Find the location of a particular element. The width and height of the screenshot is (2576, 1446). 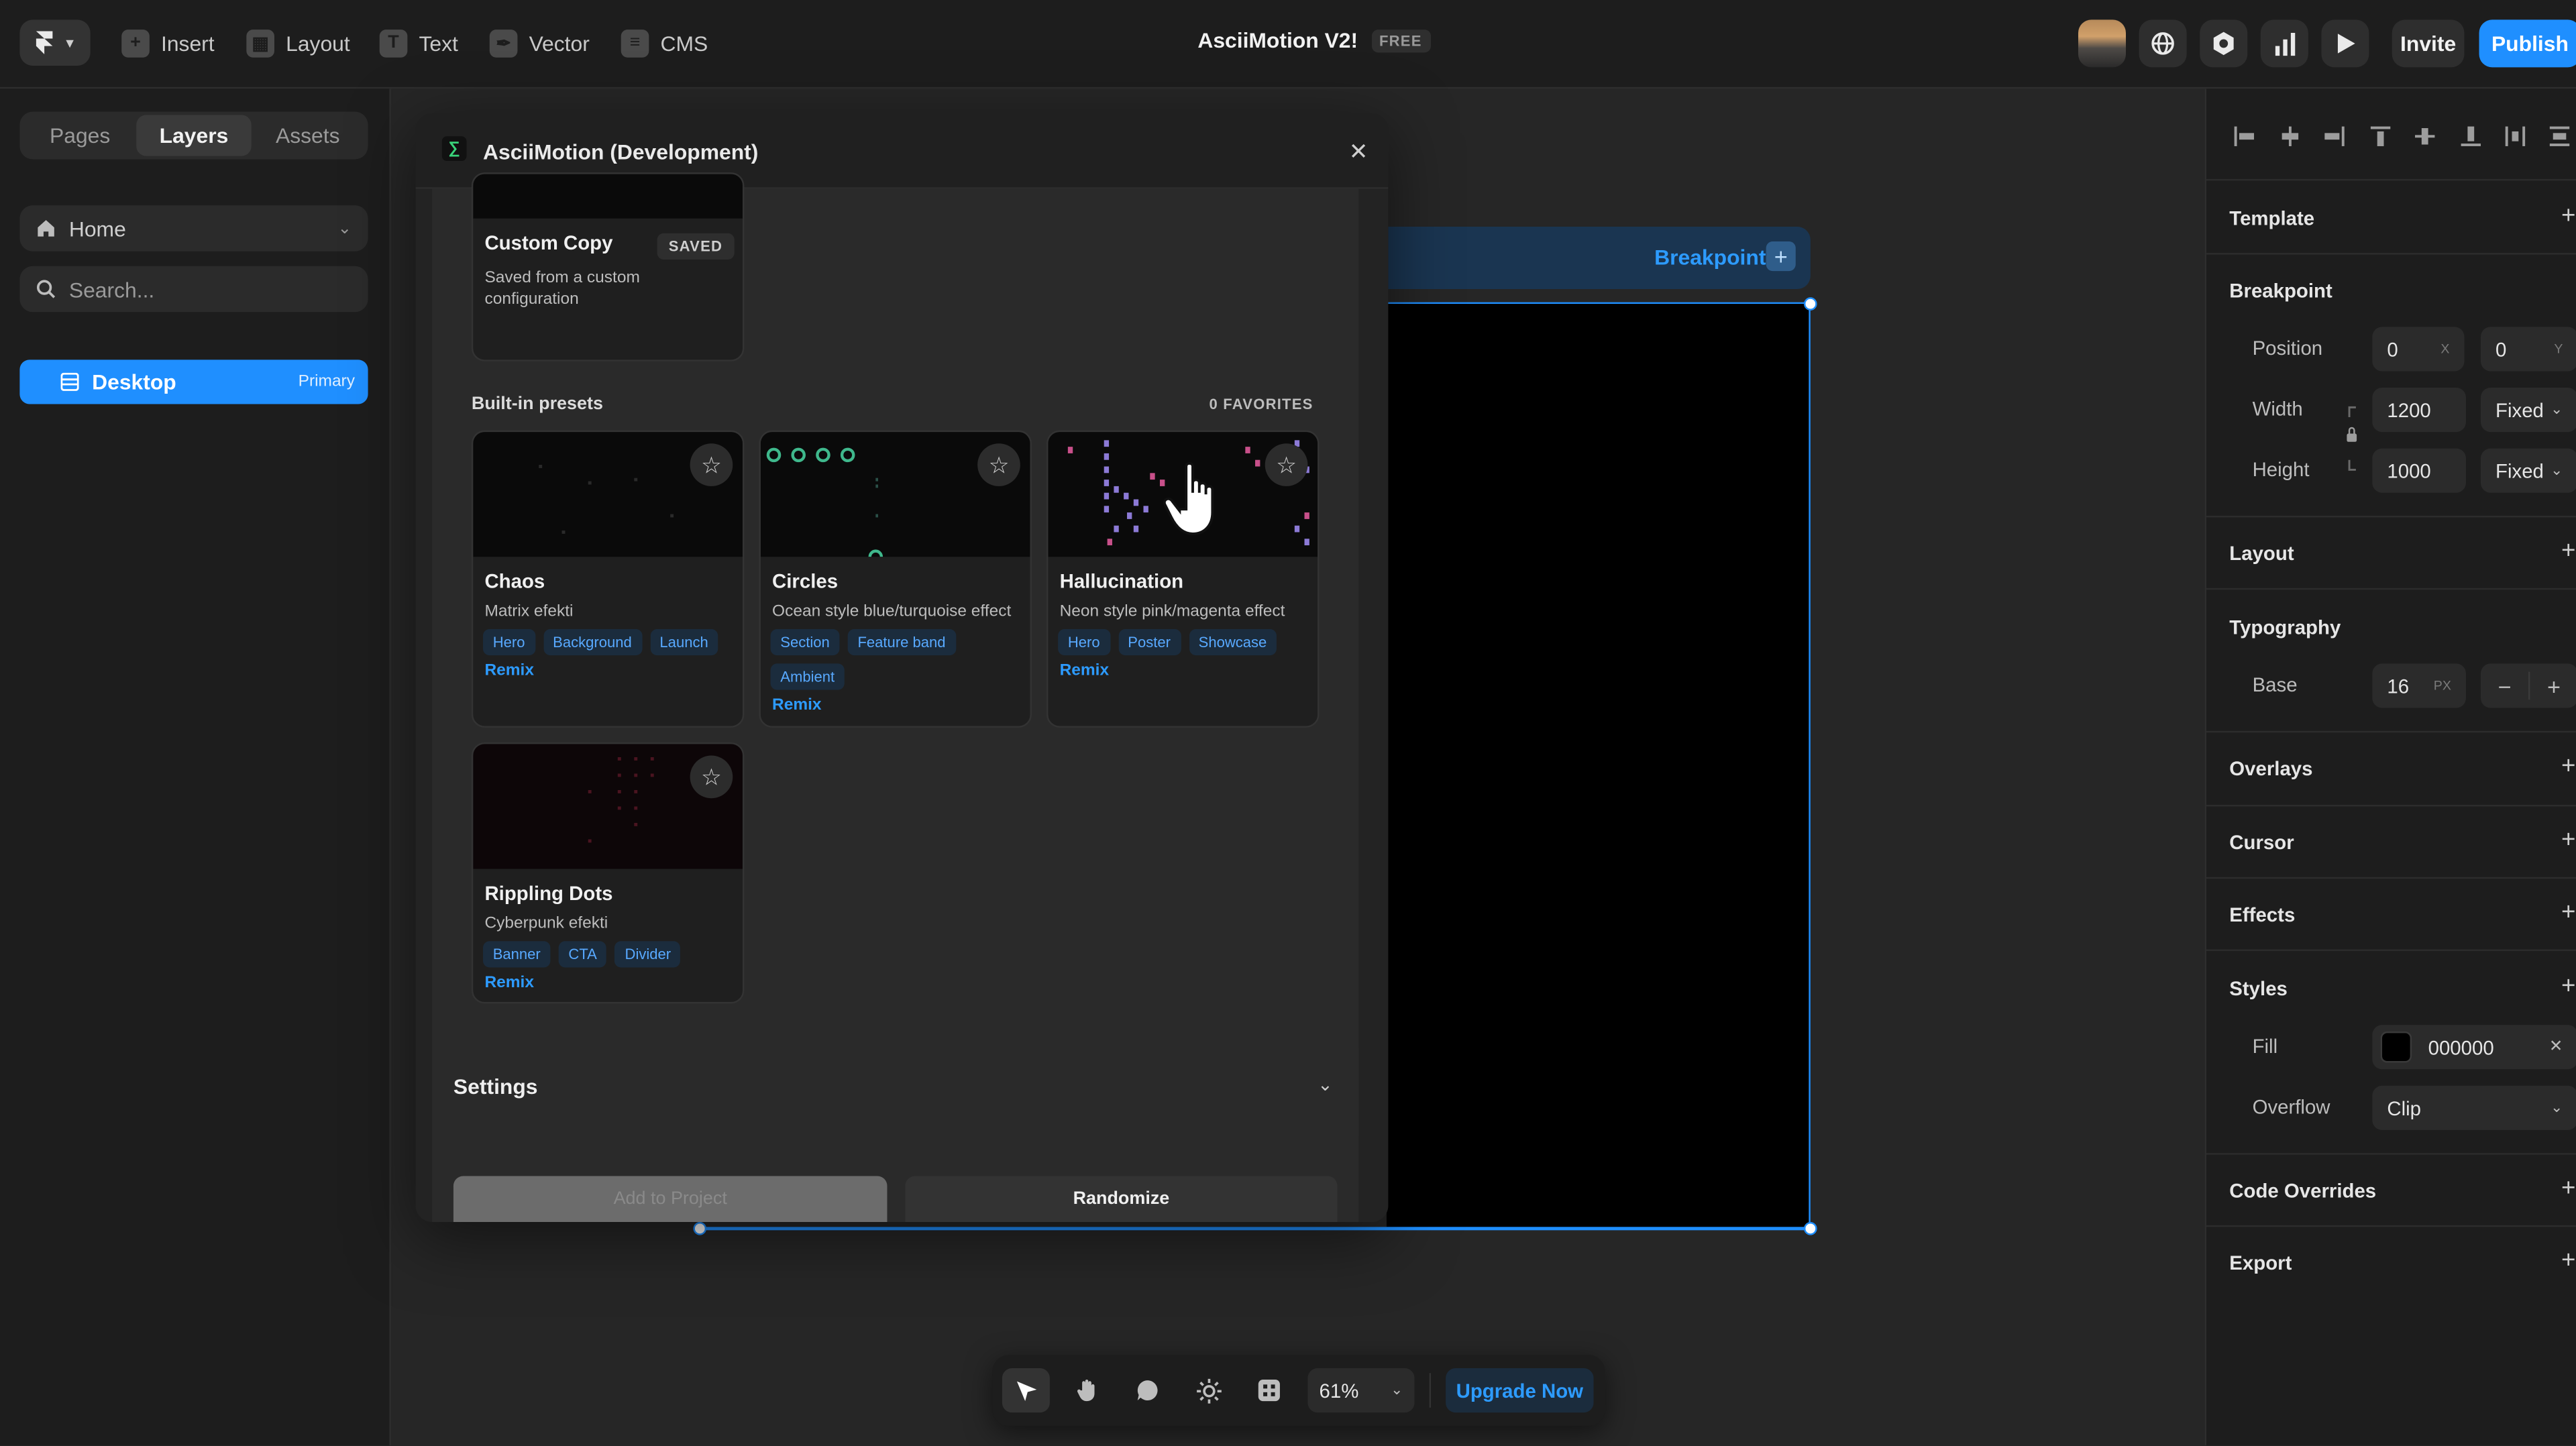

desktop-frame is located at coordinates (1598, 765).